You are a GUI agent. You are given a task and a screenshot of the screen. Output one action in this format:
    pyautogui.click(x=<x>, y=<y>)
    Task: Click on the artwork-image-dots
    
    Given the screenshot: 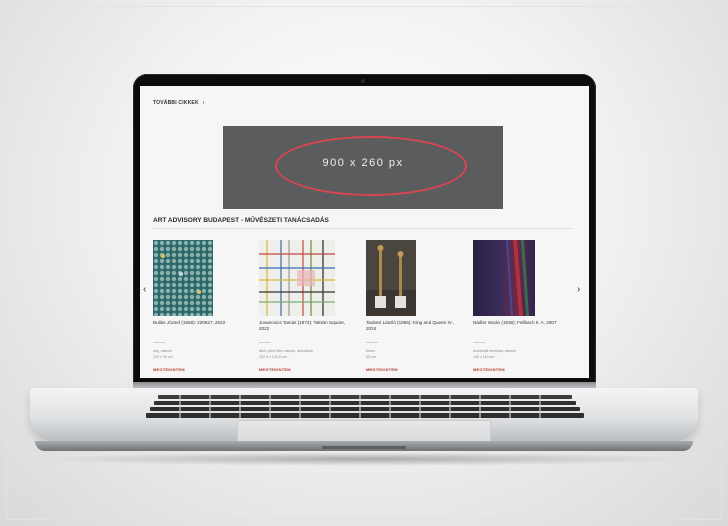 What is the action you would take?
    pyautogui.click(x=183, y=278)
    